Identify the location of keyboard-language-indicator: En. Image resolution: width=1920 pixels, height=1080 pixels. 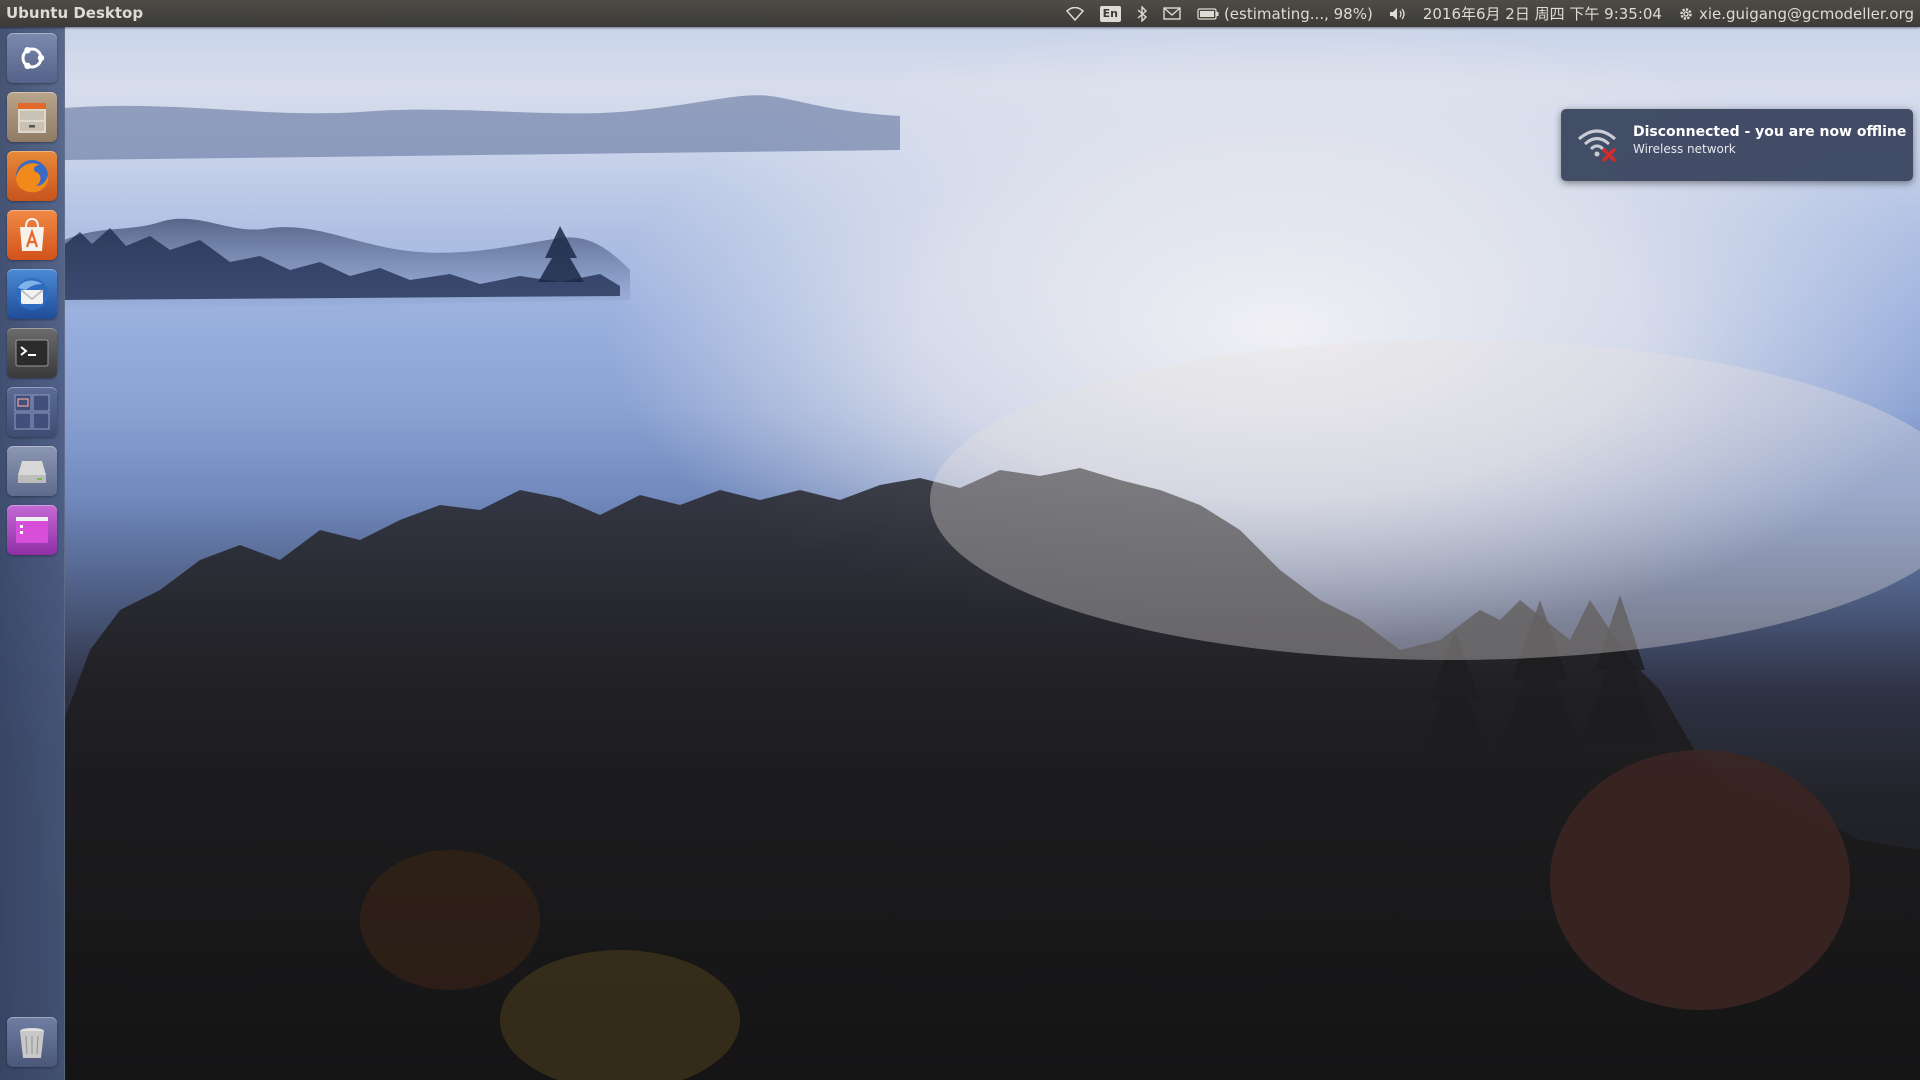
(1110, 13).